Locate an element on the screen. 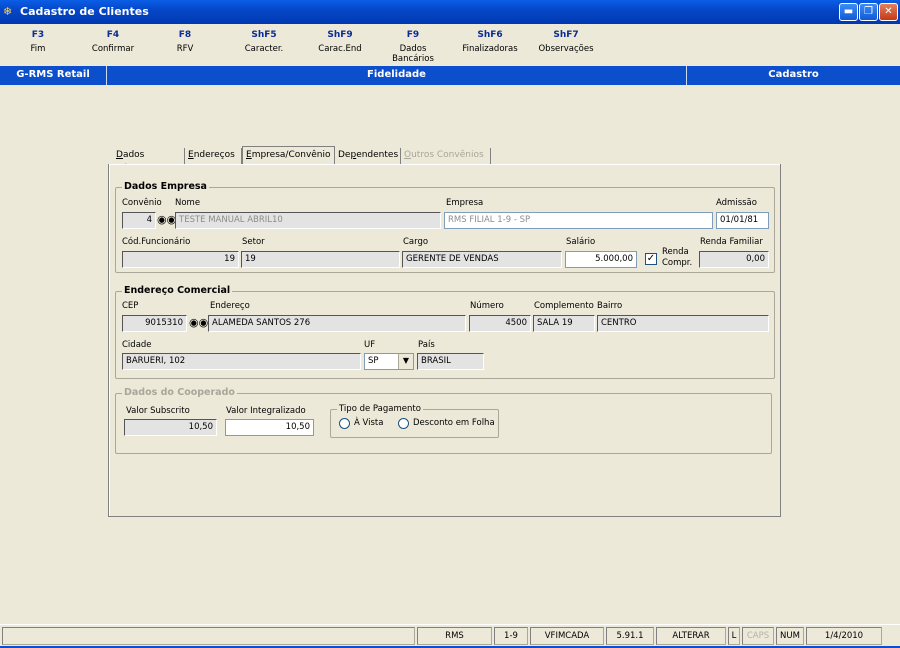  numero-field: 4500 is located at coordinates (500, 323).